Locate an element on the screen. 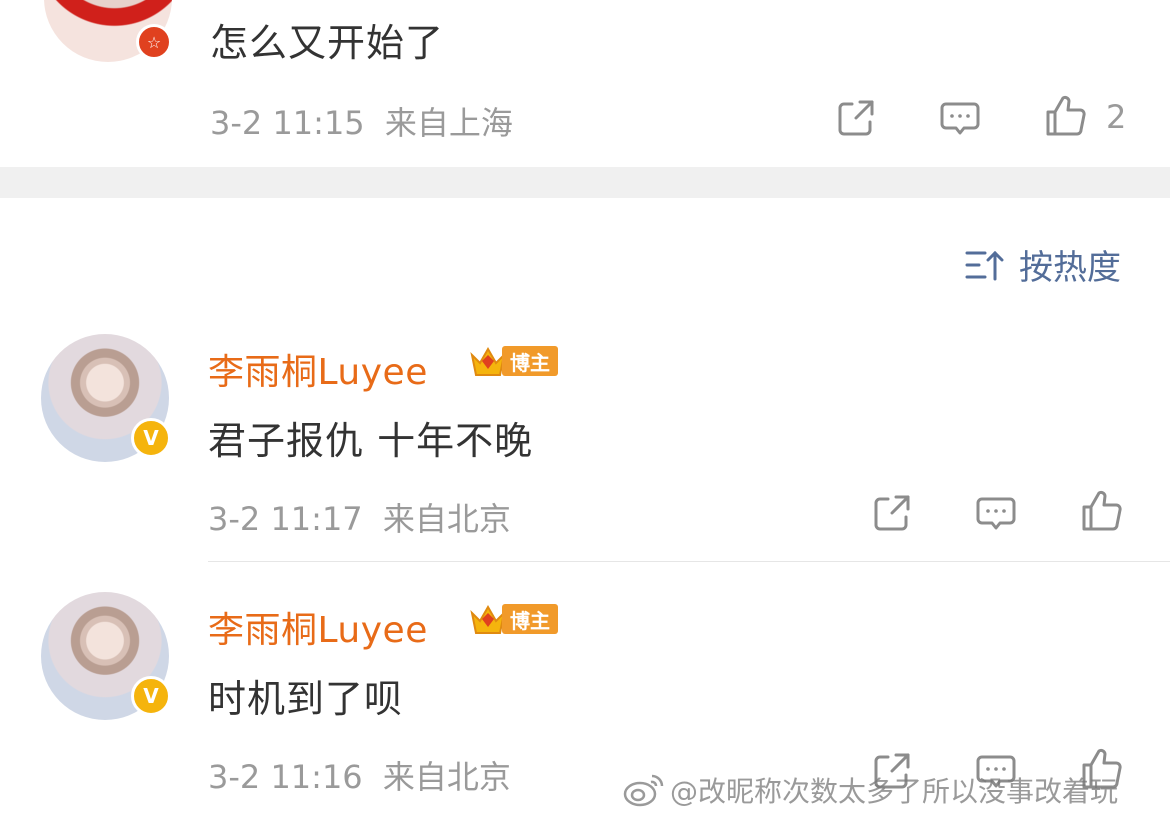 This screenshot has height=817, width=1170. sort-label: 按热度 is located at coordinates (1070, 268).